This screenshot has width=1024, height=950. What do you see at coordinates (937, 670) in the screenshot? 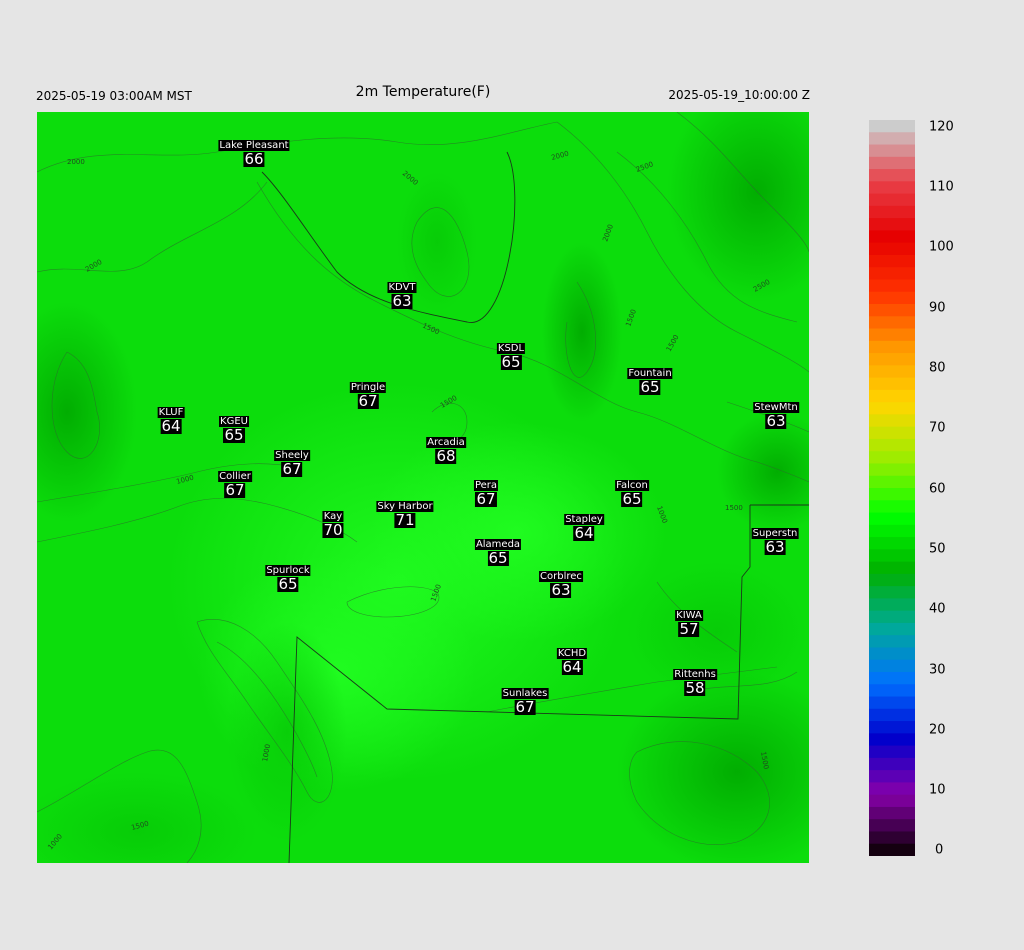
I see `colorbar-tick: 30` at bounding box center [937, 670].